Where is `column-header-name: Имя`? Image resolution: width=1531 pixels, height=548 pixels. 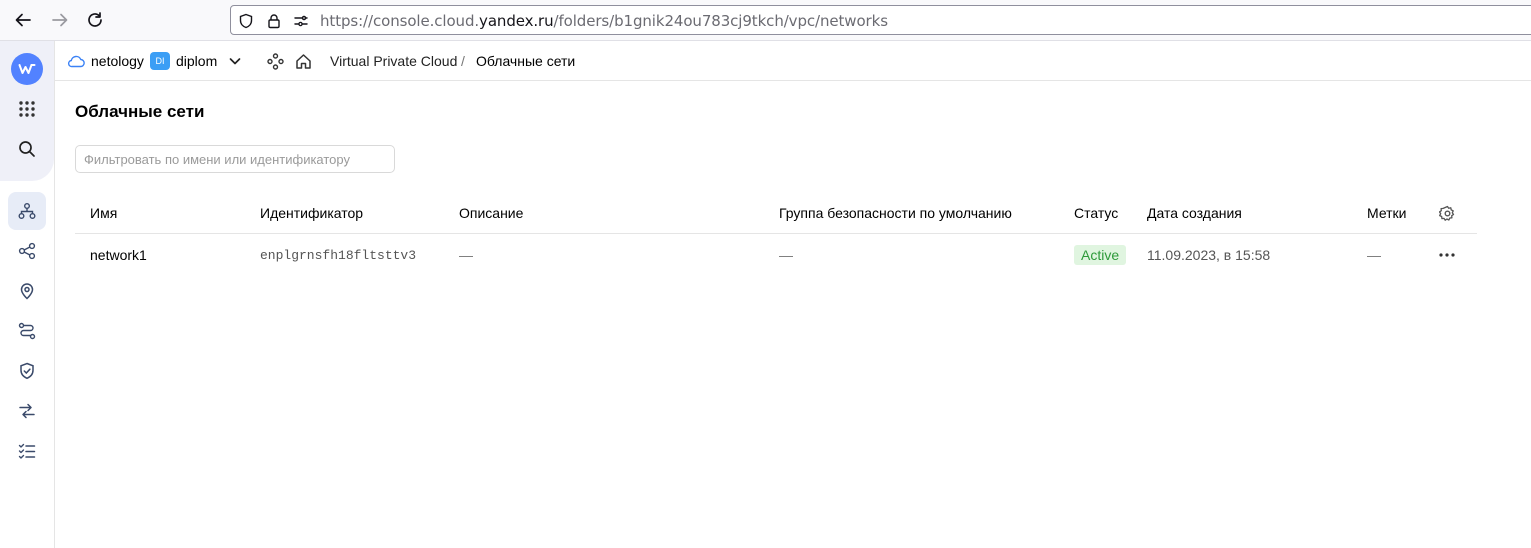
column-header-name: Имя is located at coordinates (103, 213).